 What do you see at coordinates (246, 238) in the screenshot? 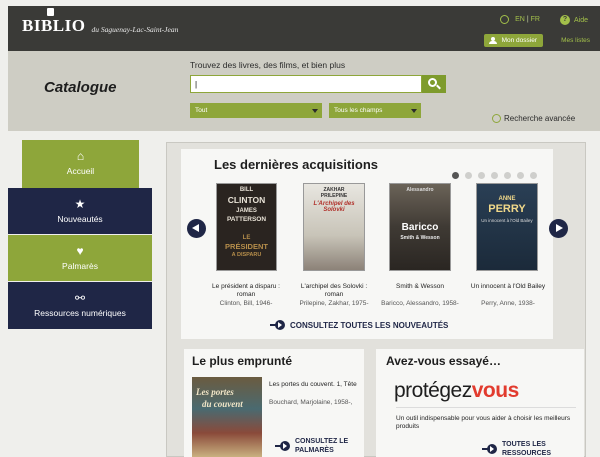
I see `cover-text: LE` at bounding box center [246, 238].